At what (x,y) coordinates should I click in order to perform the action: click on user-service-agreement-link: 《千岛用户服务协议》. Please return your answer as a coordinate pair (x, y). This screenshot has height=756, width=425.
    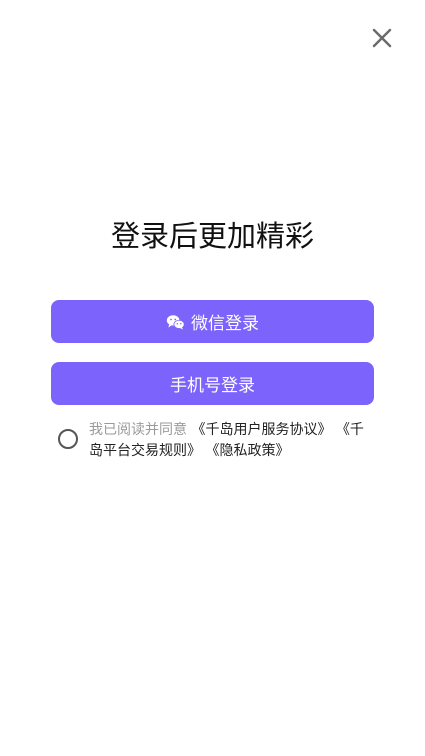
    Looking at the image, I should click on (261, 430).